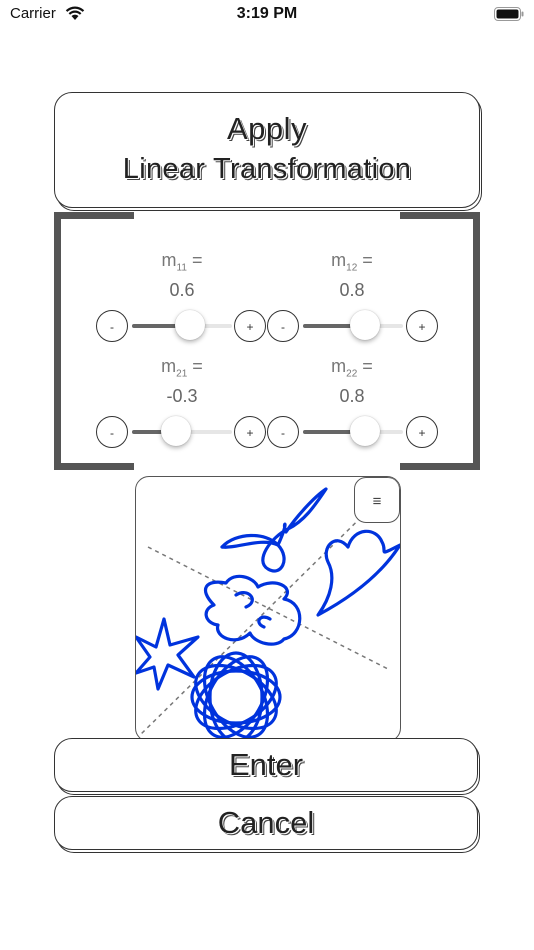 Image resolution: width=534 pixels, height=950 pixels. What do you see at coordinates (267, 150) in the screenshot?
I see `title-box: Apply Linear Transformation` at bounding box center [267, 150].